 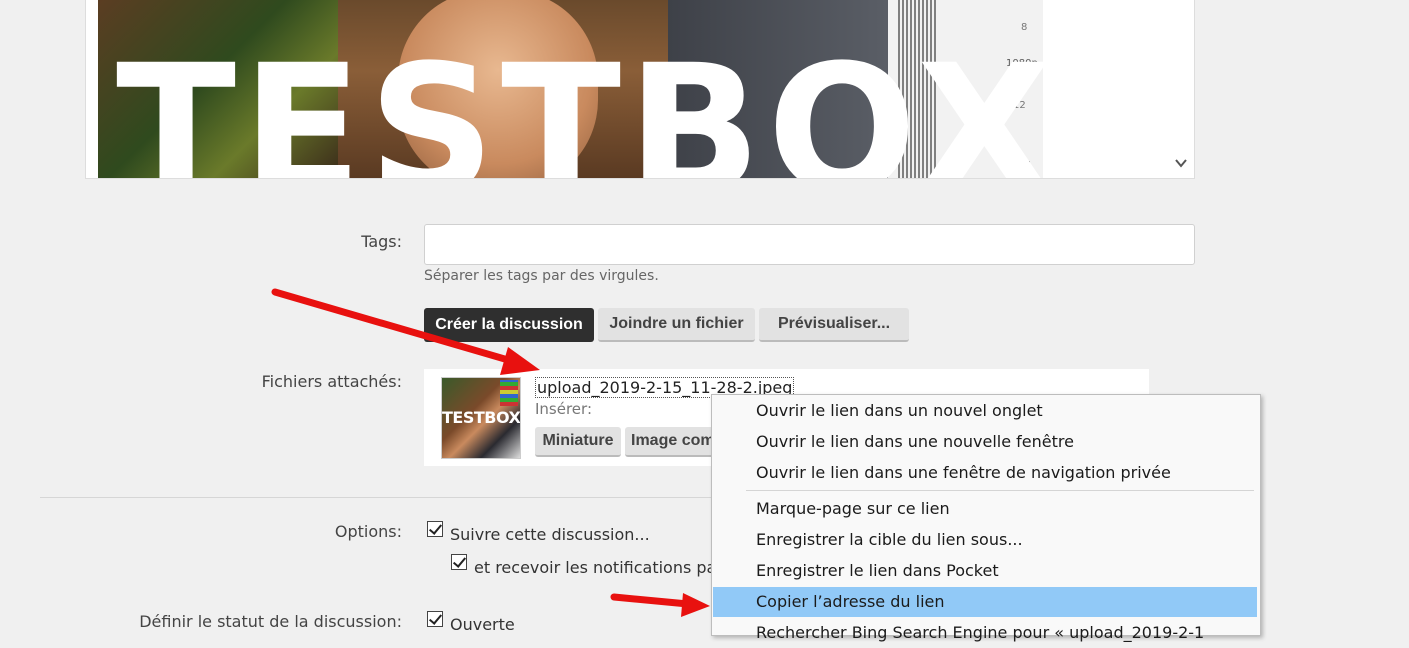 I want to click on insert-thumbnail-button: Miniature, so click(x=578, y=442).